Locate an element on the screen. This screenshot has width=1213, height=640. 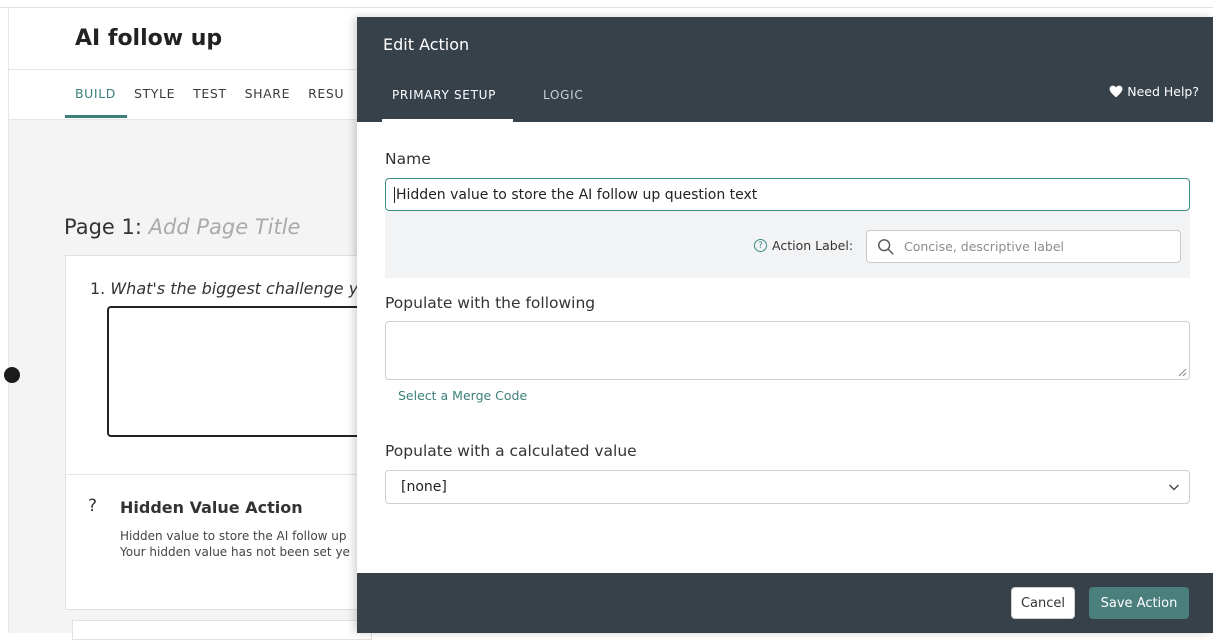
answer-textarea is located at coordinates (242, 371).